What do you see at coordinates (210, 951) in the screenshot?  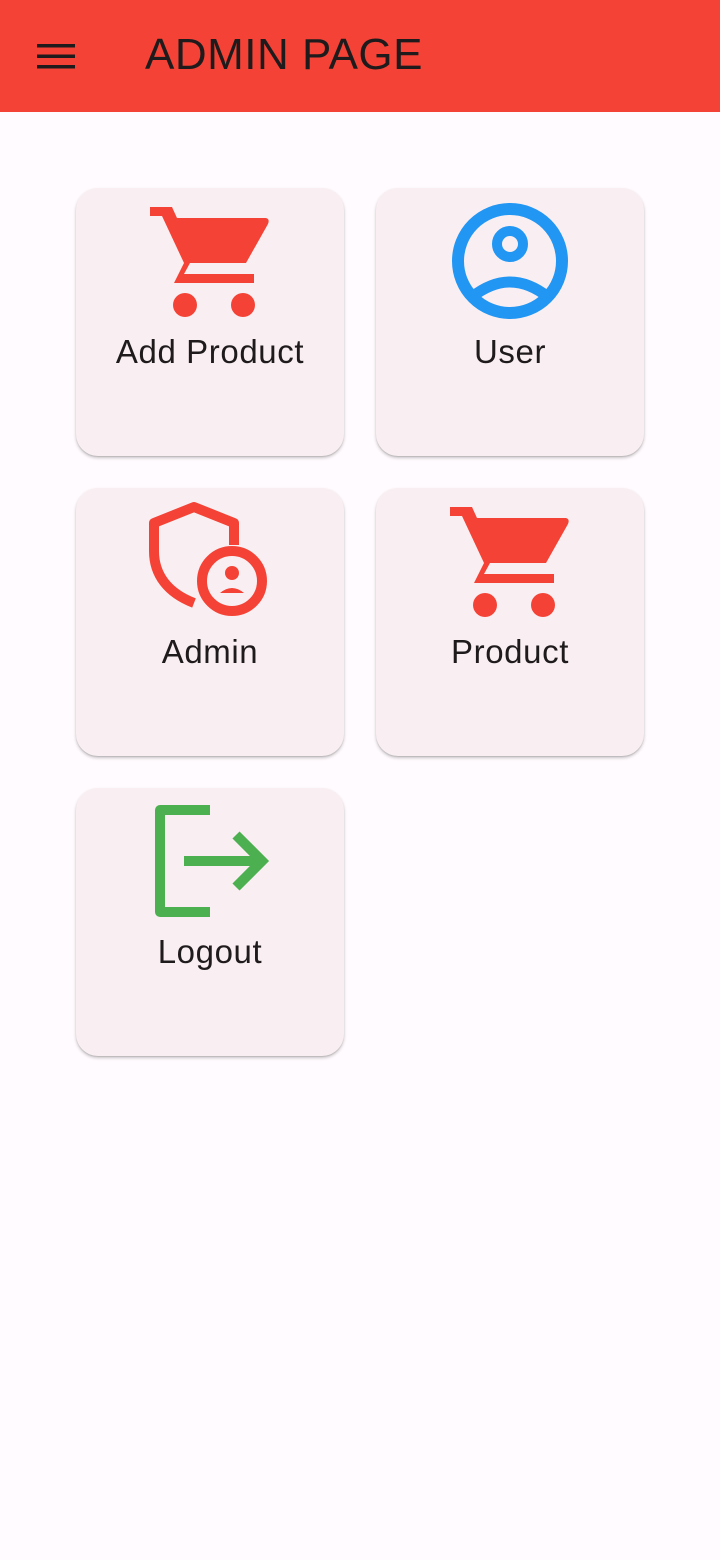 I see `tile-label: Logout` at bounding box center [210, 951].